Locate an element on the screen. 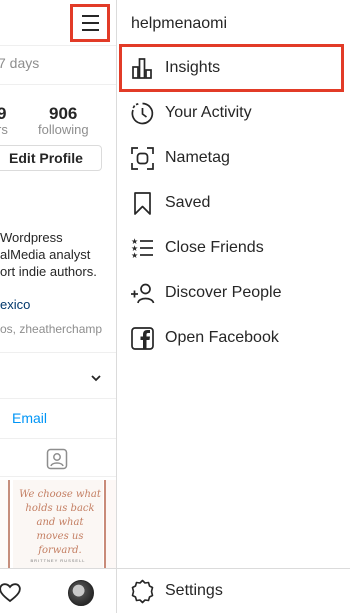  chevron-down-icon is located at coordinates (96, 378).